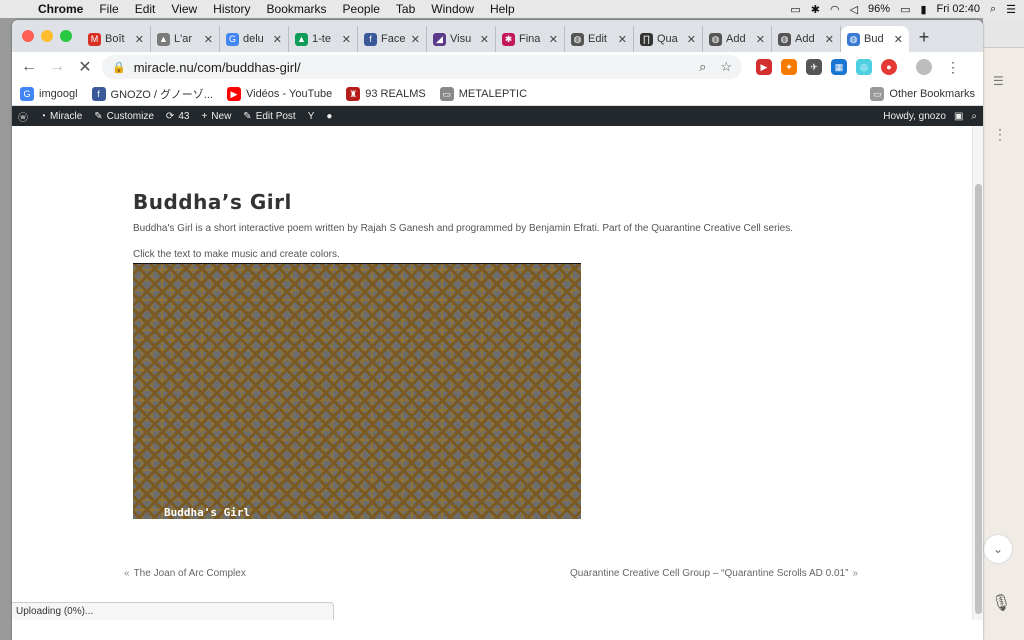  Describe the element at coordinates (461, 39) in the screenshot. I see `tab-item: ◢ Visu ✕` at that location.